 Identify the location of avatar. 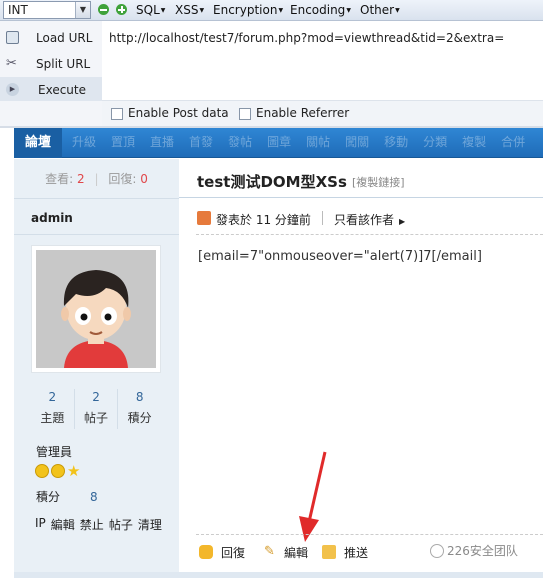
(96, 309).